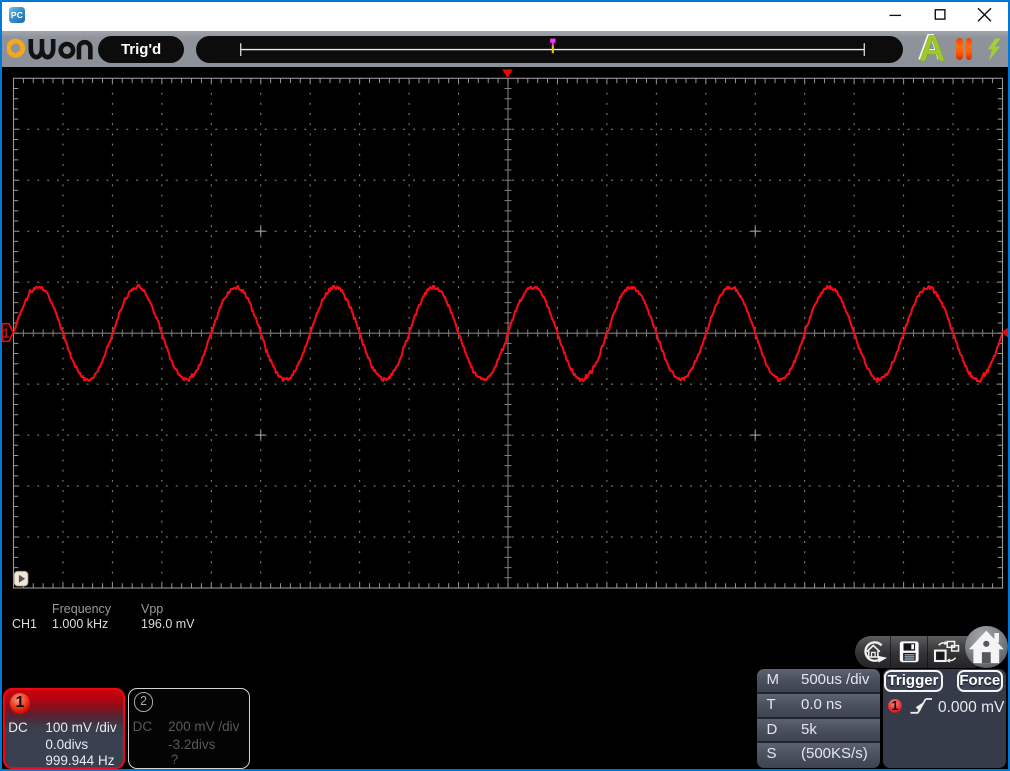 Image resolution: width=1010 pixels, height=771 pixels. What do you see at coordinates (932, 49) in the screenshot?
I see `svg-text: A` at bounding box center [932, 49].